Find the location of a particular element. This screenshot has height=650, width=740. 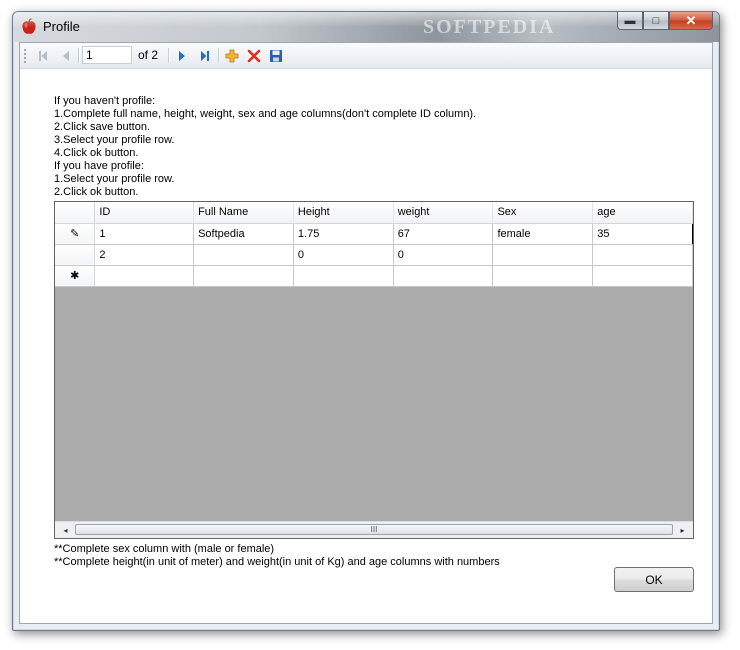

move-next-button is located at coordinates (182, 55).